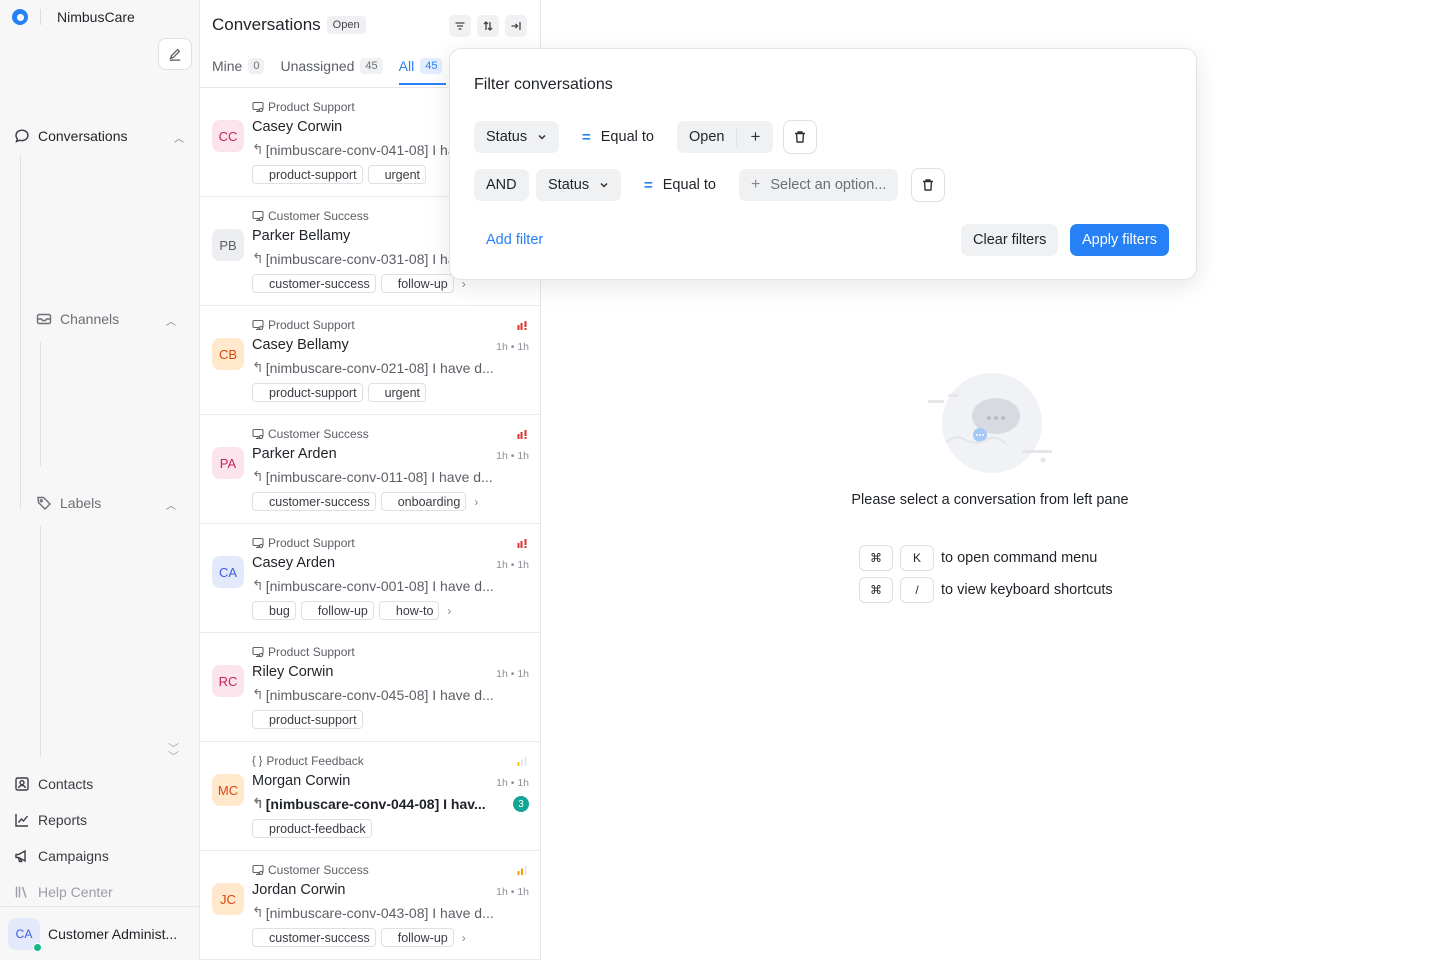 This screenshot has width=1440, height=960. I want to click on contact-name: Morgan Corwin, so click(301, 781).